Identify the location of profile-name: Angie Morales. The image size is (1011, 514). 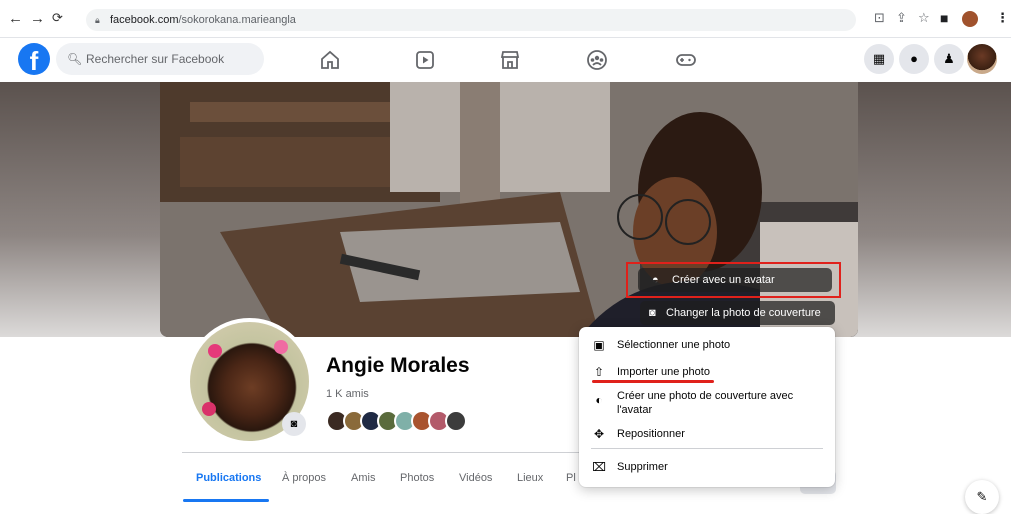
(398, 365).